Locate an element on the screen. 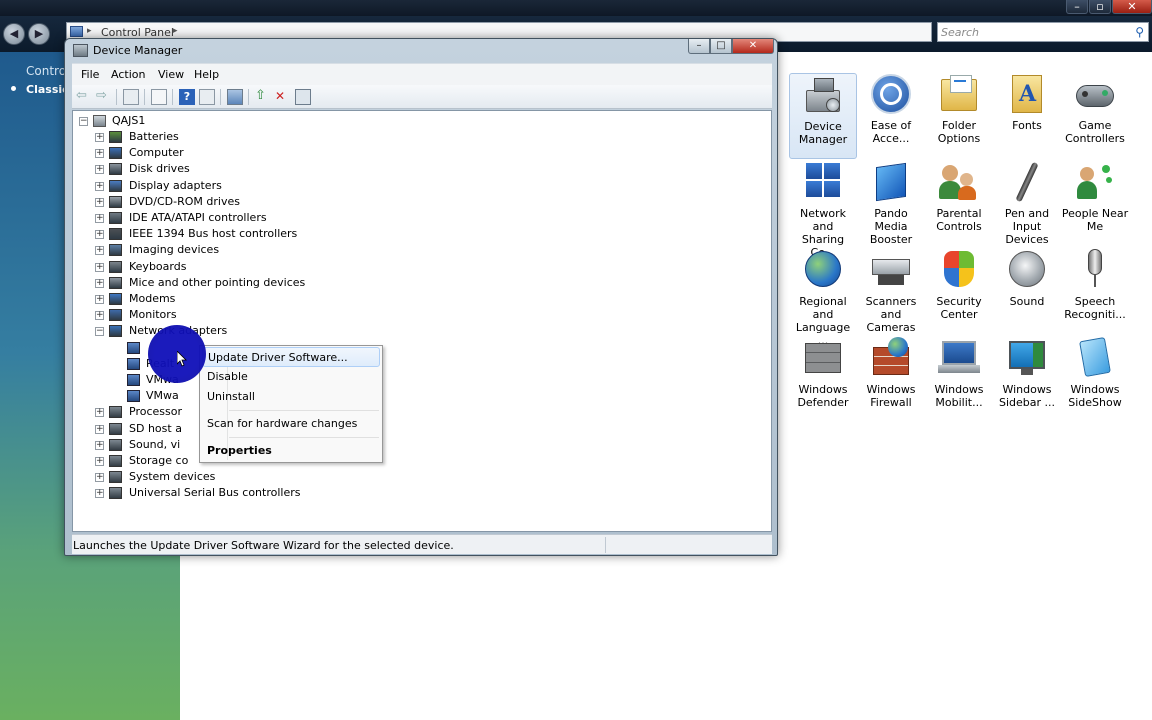  action-pane-icon is located at coordinates (207, 97).